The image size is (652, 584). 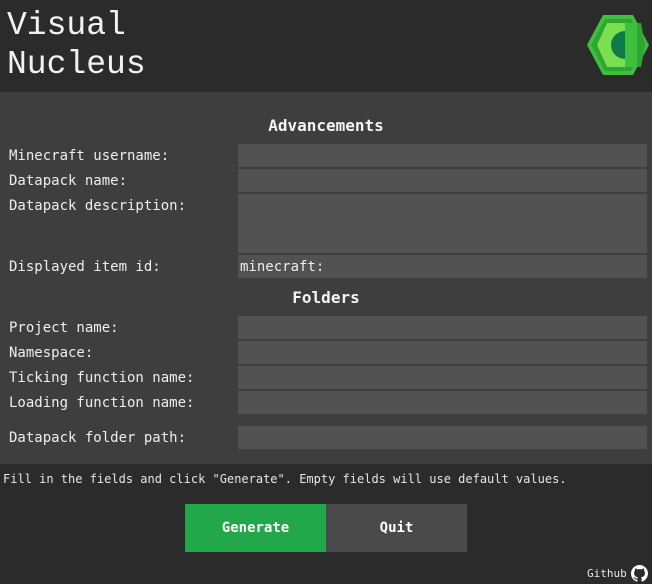 What do you see at coordinates (618, 45) in the screenshot?
I see `nucleus-logo-icon` at bounding box center [618, 45].